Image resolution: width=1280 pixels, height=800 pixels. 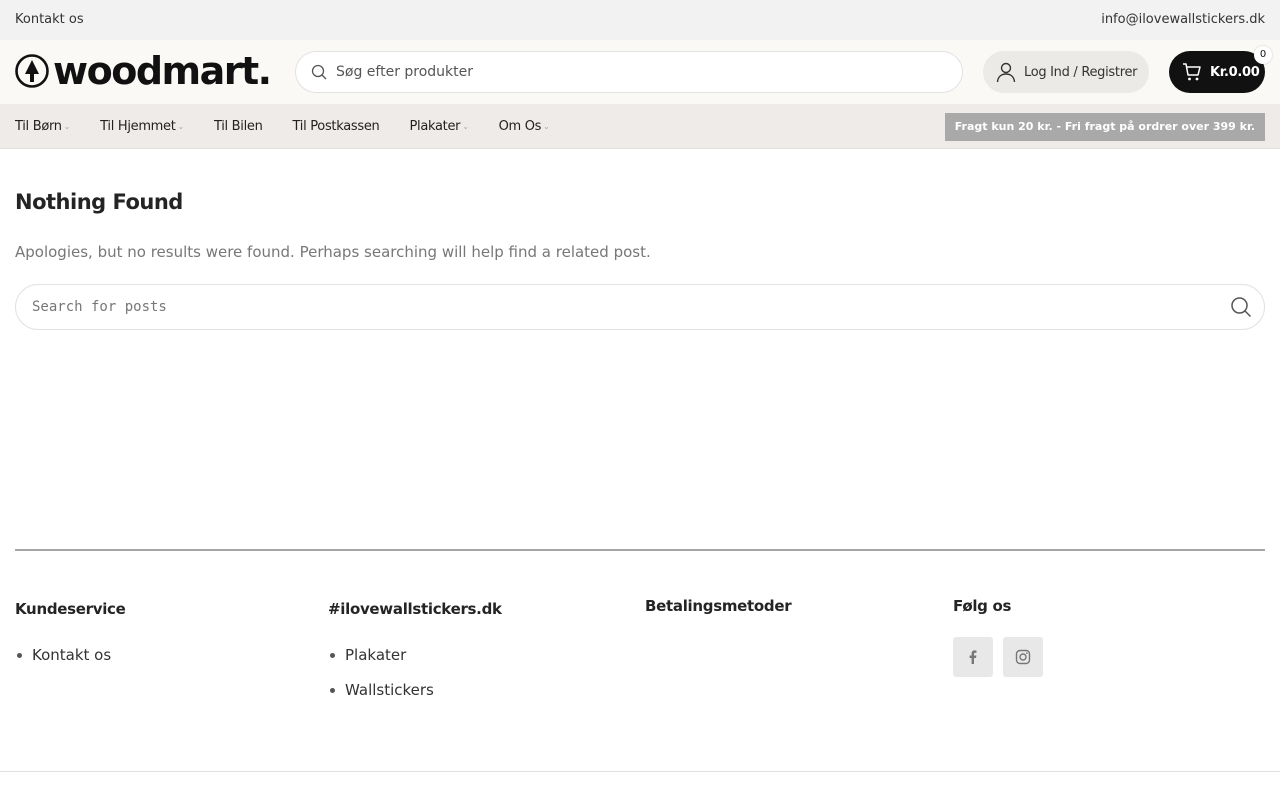 What do you see at coordinates (138, 126) in the screenshot?
I see `nav-item-label: Til Hjemmet` at bounding box center [138, 126].